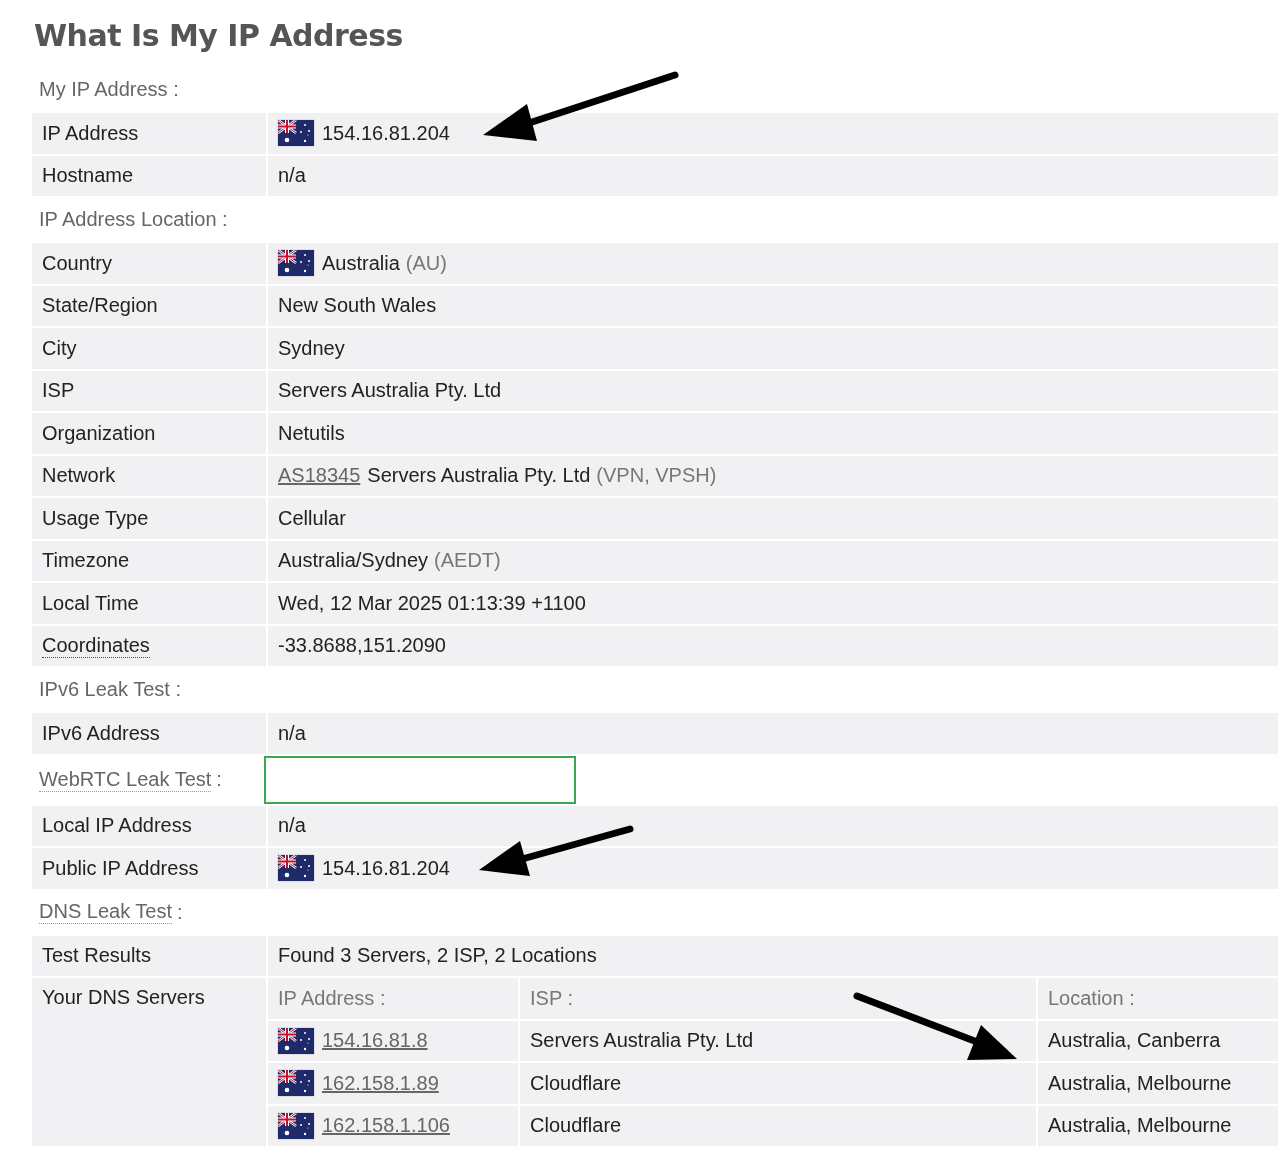  What do you see at coordinates (312, 518) in the screenshot?
I see `value-text: Cellular` at bounding box center [312, 518].